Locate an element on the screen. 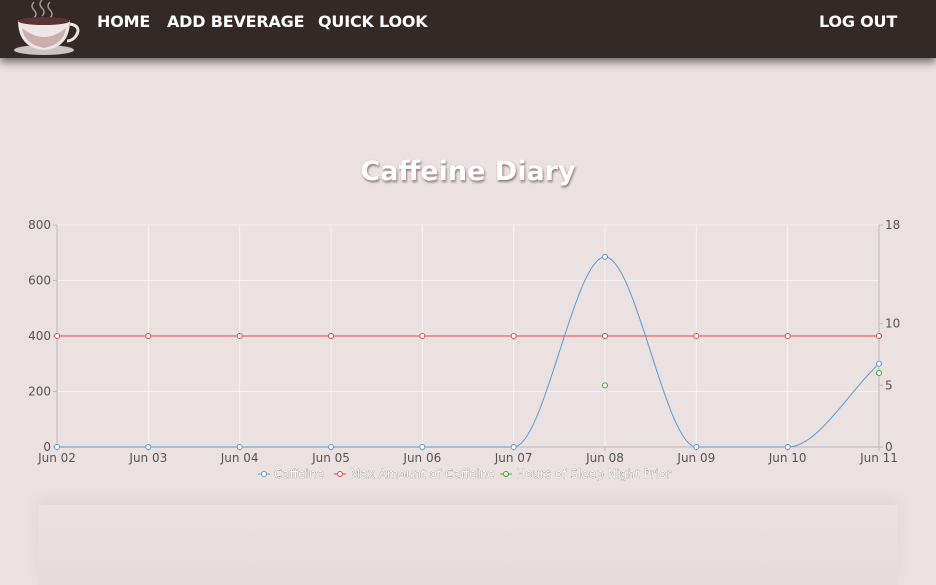 This screenshot has height=585, width=936. content-panel is located at coordinates (468, 545).